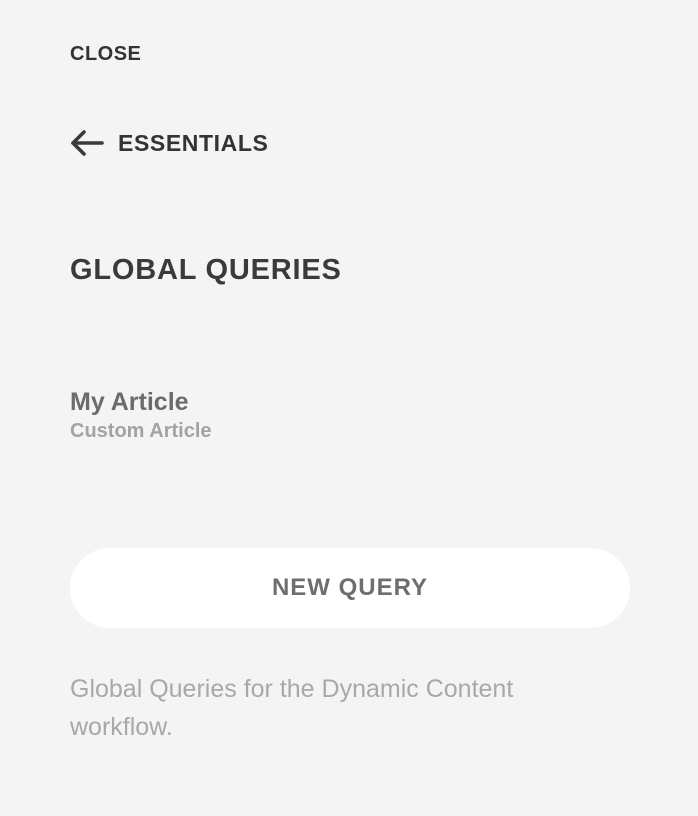 The image size is (698, 816). Describe the element at coordinates (105, 54) in the screenshot. I see `close-button: CLOSE` at that location.